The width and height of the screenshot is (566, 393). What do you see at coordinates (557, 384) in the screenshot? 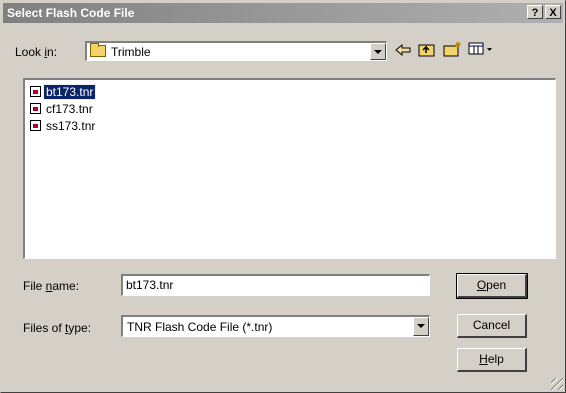
I see `resize-grip-icon` at bounding box center [557, 384].